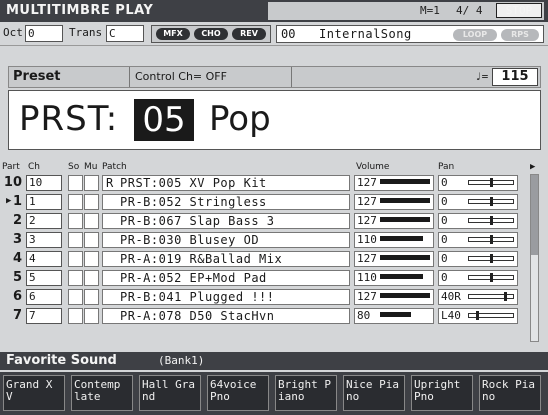  What do you see at coordinates (102, 393) in the screenshot?
I see `favorite-button-2: Contemp late` at bounding box center [102, 393].